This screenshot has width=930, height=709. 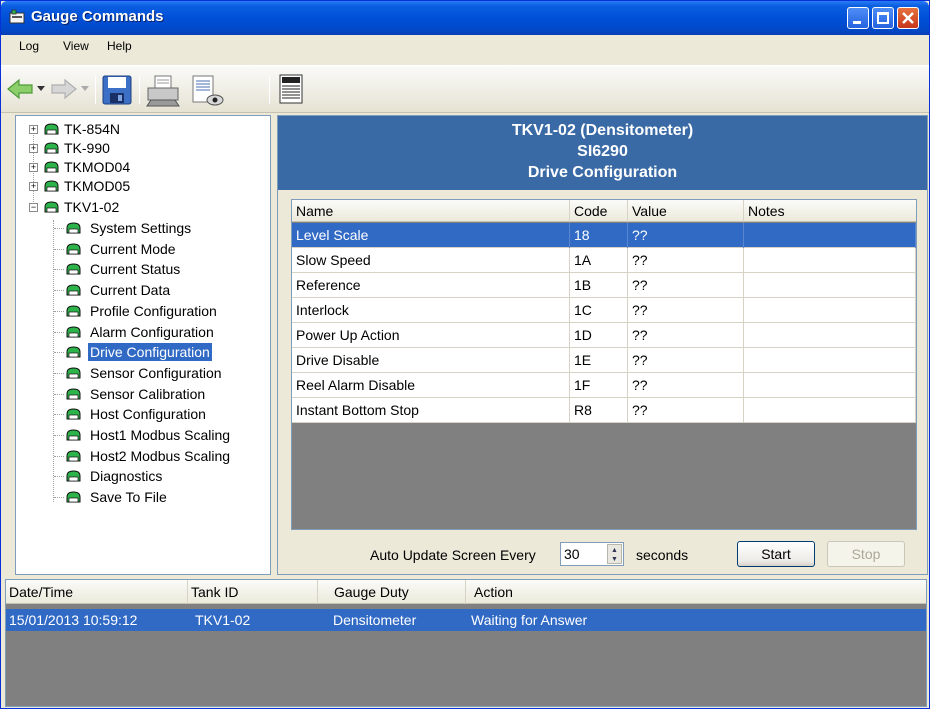 What do you see at coordinates (686, 211) in the screenshot?
I see `column-header-value: Value` at bounding box center [686, 211].